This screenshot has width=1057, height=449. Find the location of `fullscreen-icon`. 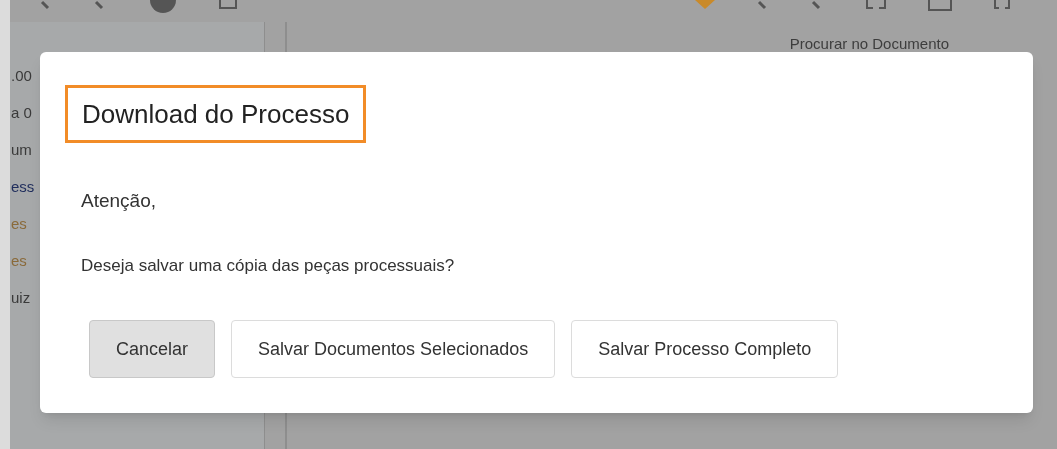

fullscreen-icon is located at coordinates (1002, 5).